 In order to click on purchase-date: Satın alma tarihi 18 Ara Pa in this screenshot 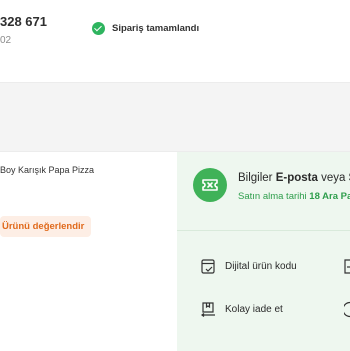, I will do `click(294, 196)`.